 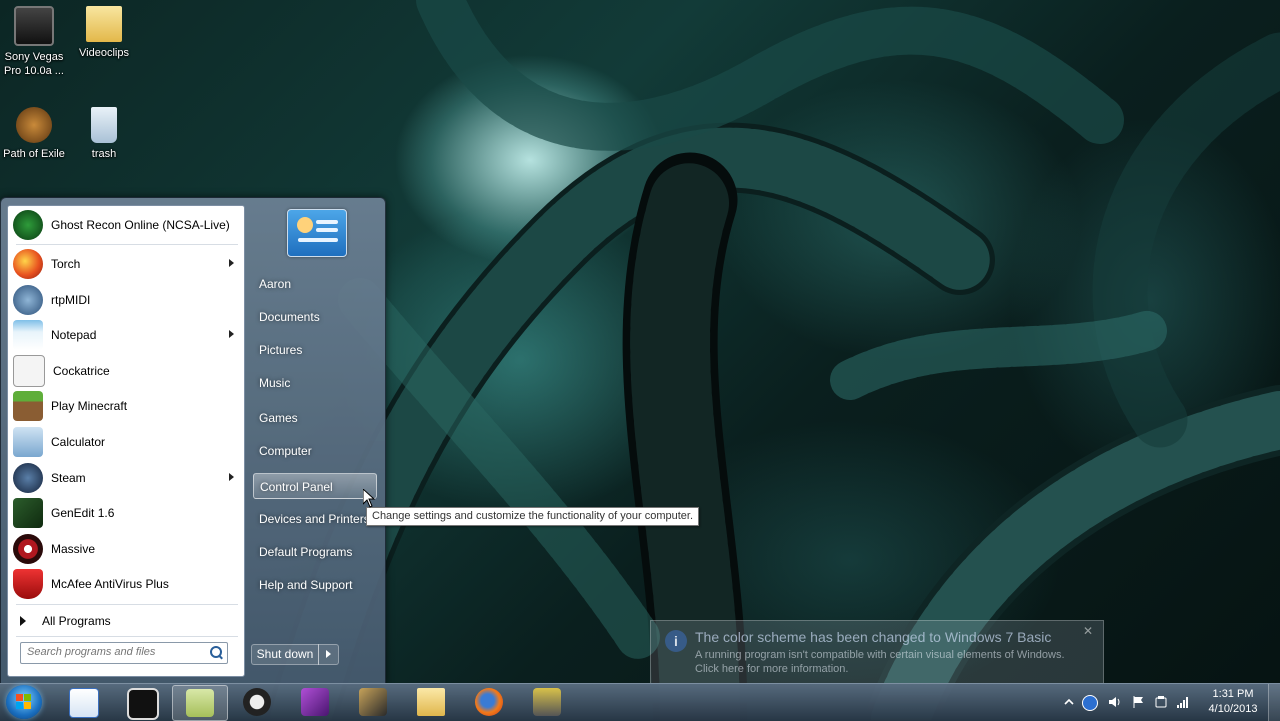 What do you see at coordinates (1069, 702) in the screenshot?
I see `show-hidden-icons-icon` at bounding box center [1069, 702].